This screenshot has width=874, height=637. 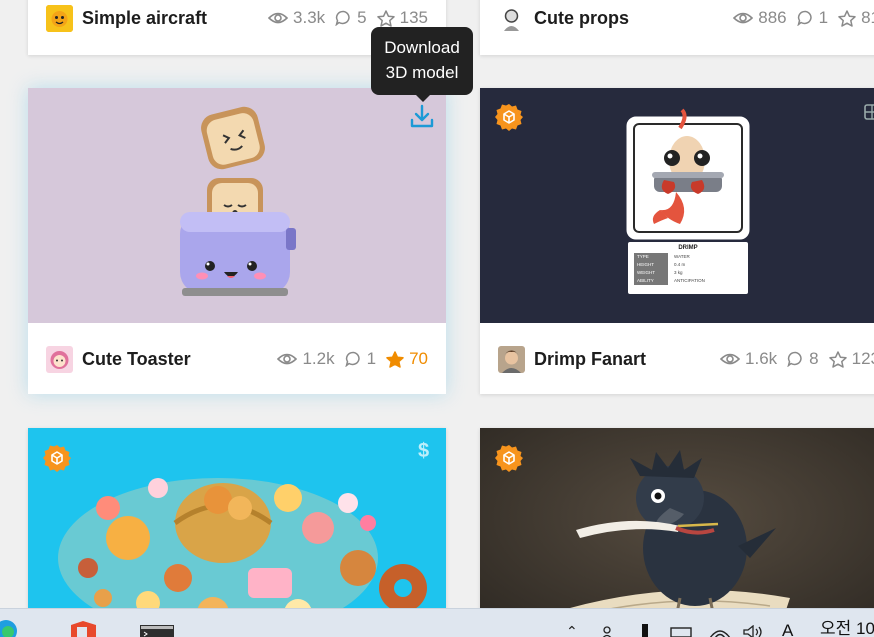 What do you see at coordinates (157, 631) in the screenshot?
I see `terminal-icon` at bounding box center [157, 631].